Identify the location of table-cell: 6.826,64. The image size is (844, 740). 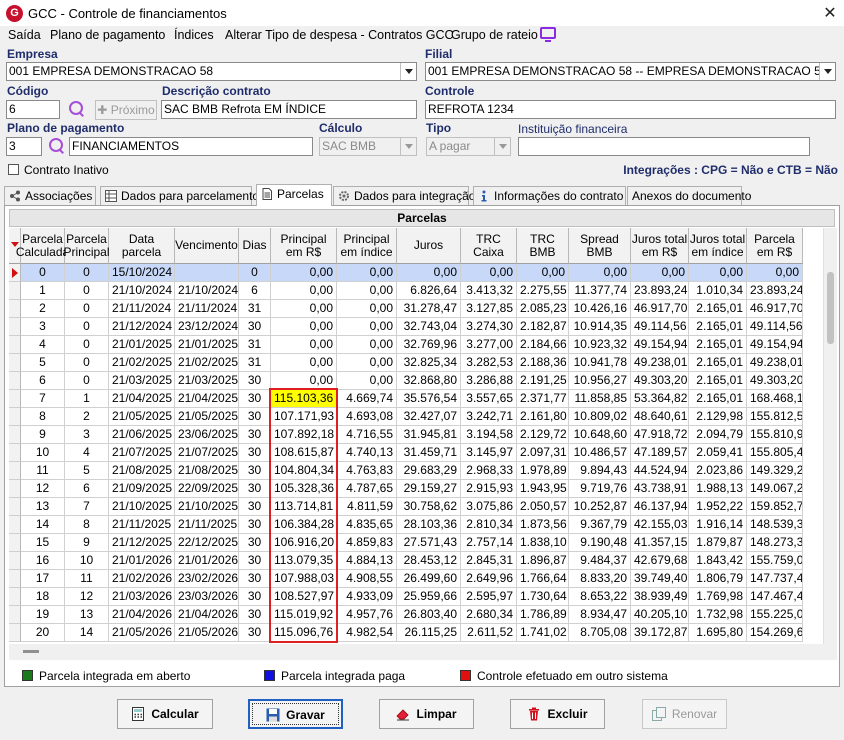
(429, 291).